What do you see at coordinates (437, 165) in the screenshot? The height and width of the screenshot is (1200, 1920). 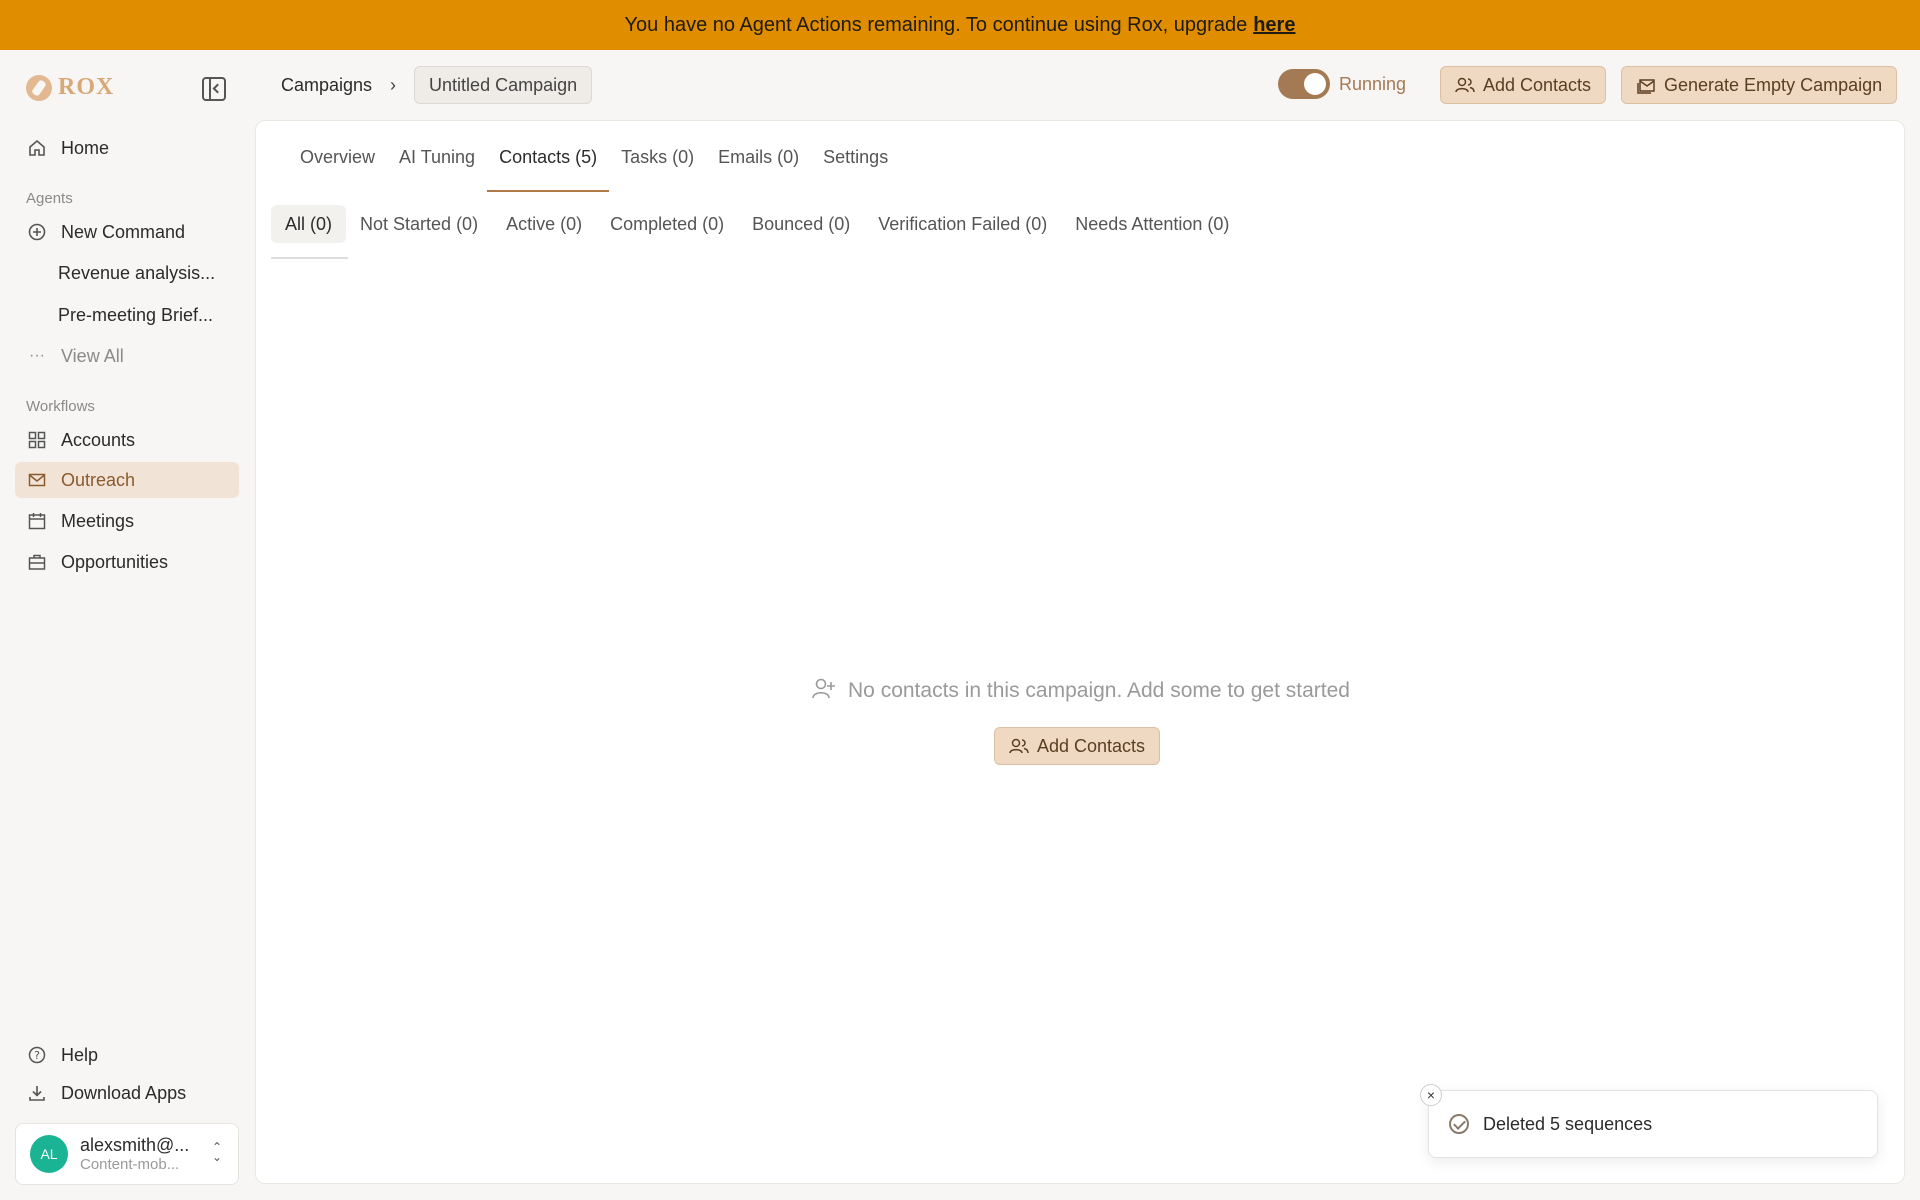 I see `tab-ai-tuning: AI Tuning` at bounding box center [437, 165].